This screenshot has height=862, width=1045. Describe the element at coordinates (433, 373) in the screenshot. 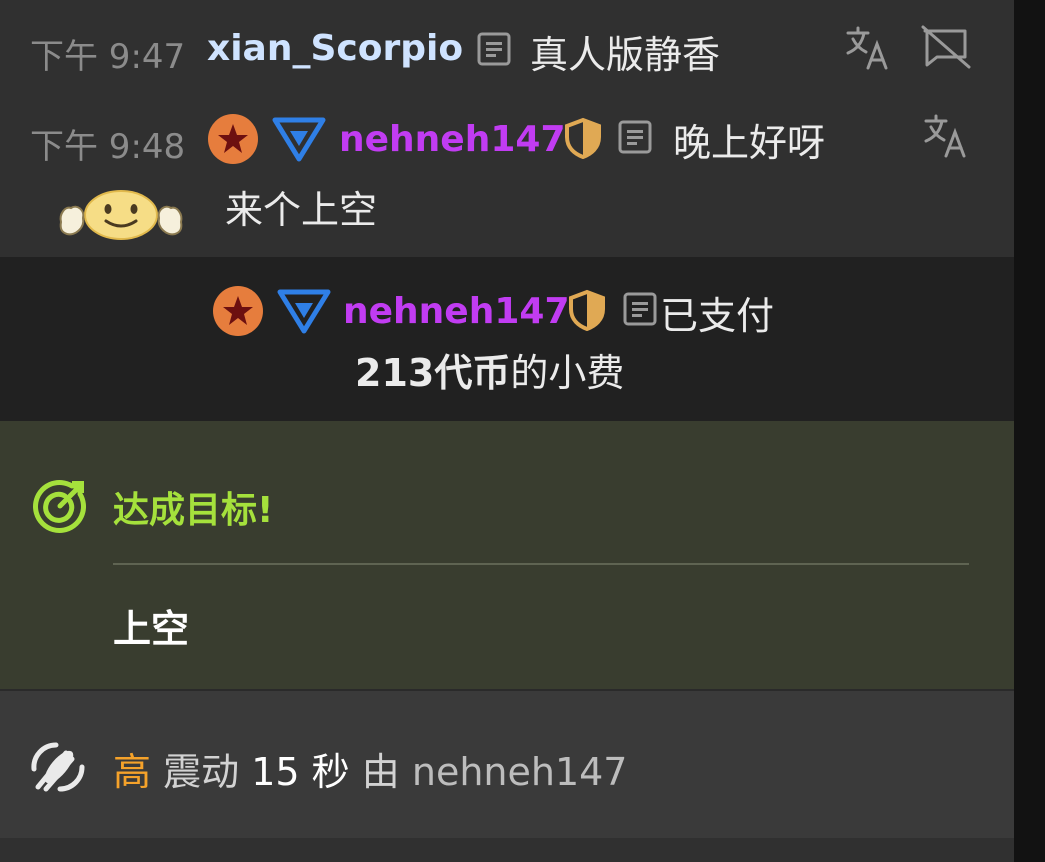

I see `tip-amount: 213代币` at that location.